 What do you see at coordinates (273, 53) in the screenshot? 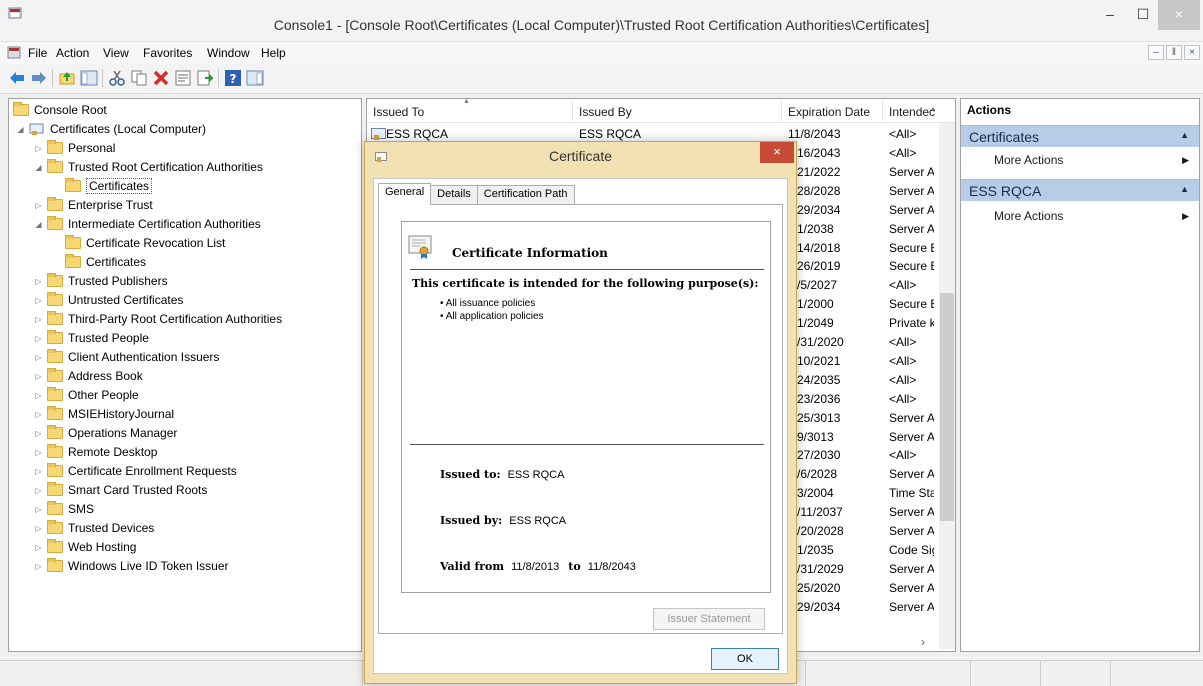
I see `menu-help: Help` at bounding box center [273, 53].